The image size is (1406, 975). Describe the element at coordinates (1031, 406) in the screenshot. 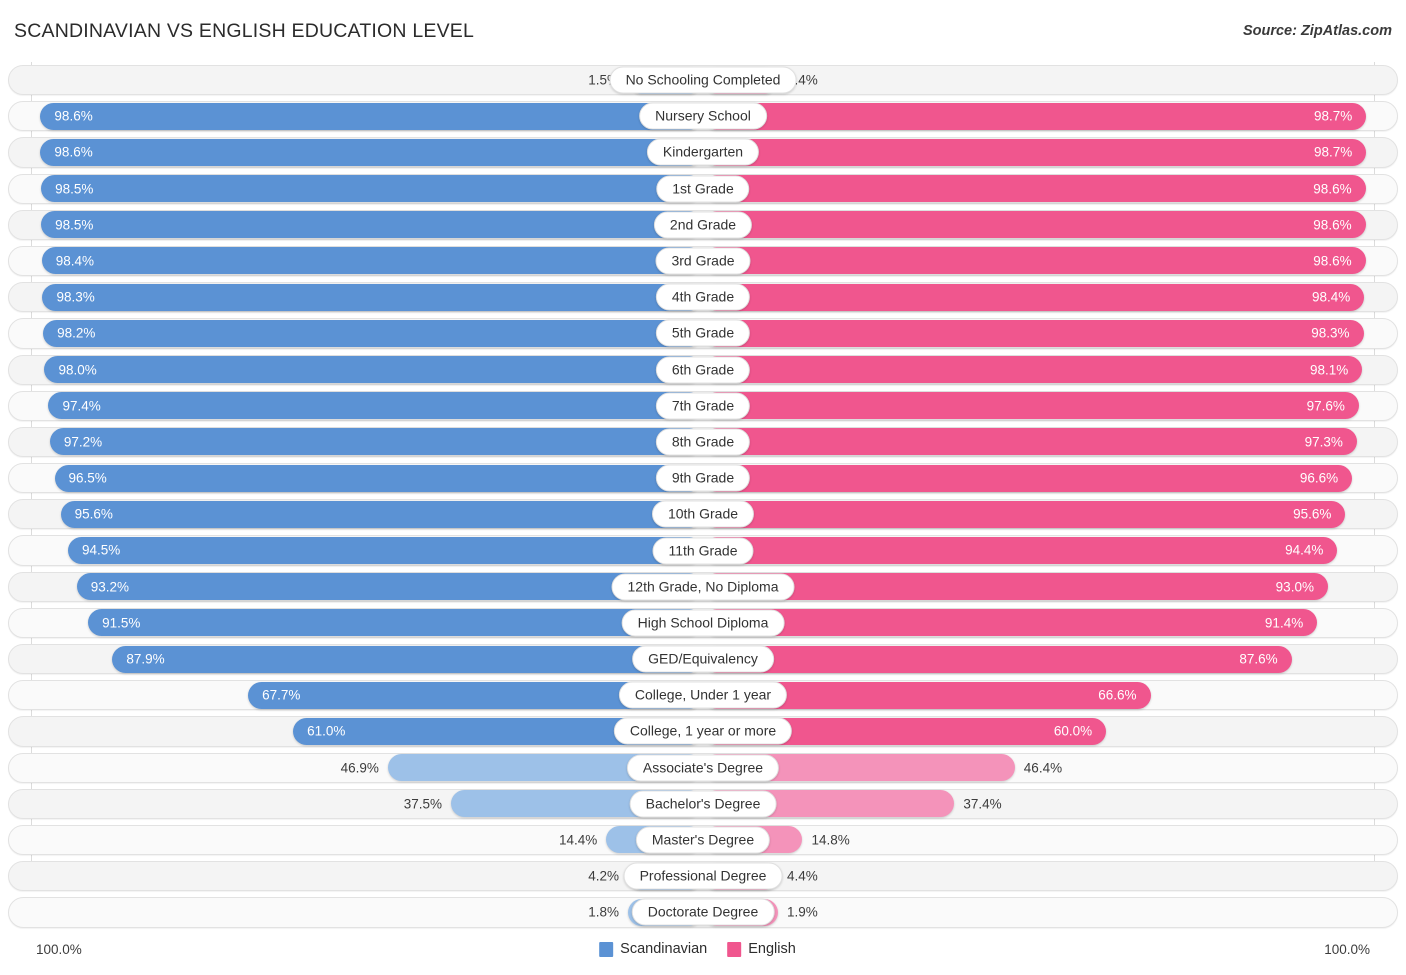

I see `bar-english: 97.6%` at that location.